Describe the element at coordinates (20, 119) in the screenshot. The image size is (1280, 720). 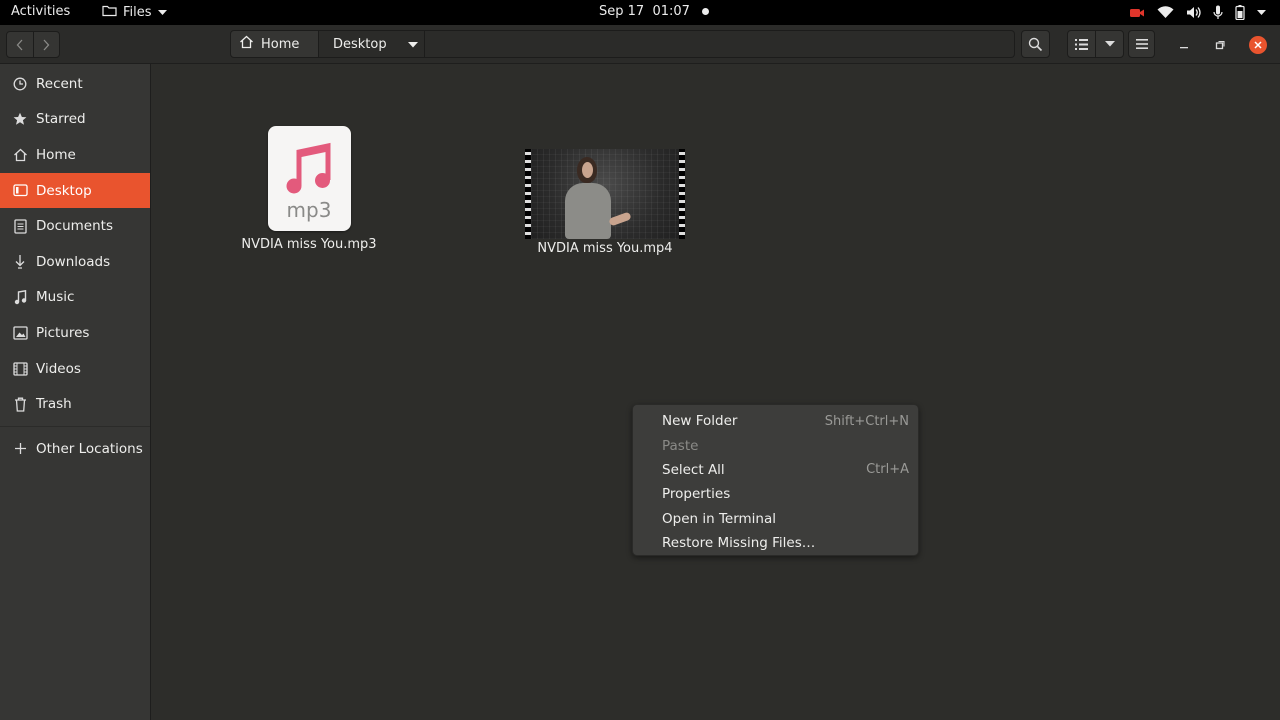
I see `star-icon` at that location.